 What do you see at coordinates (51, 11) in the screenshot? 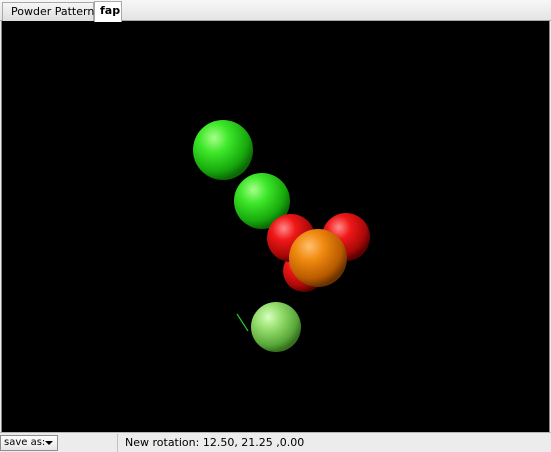
I see `tab-powder-patterns: Powder Patterns` at bounding box center [51, 11].